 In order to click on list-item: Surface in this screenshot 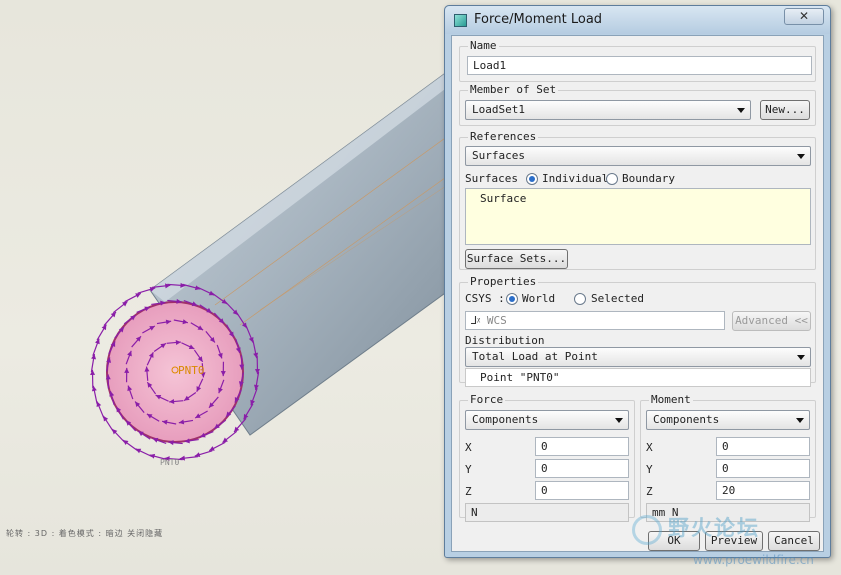, I will do `click(638, 198)`.